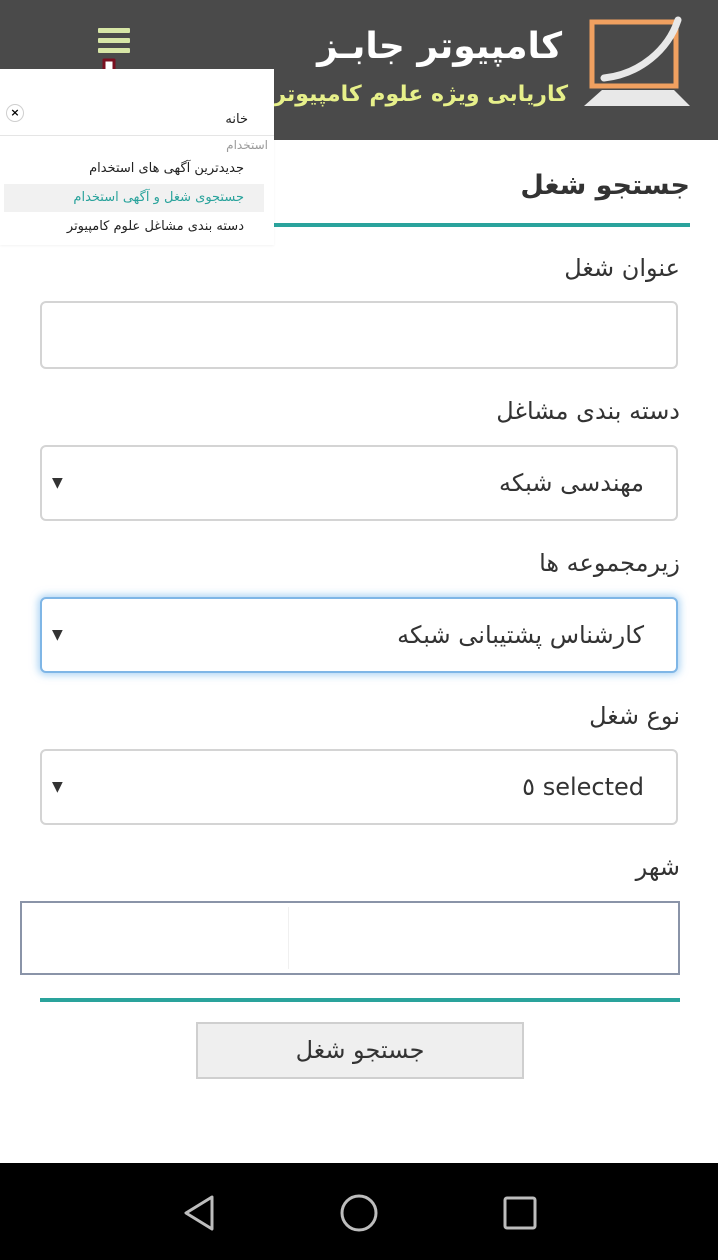 The width and height of the screenshot is (718, 1260). What do you see at coordinates (137, 135) in the screenshot?
I see `menu-divider` at bounding box center [137, 135].